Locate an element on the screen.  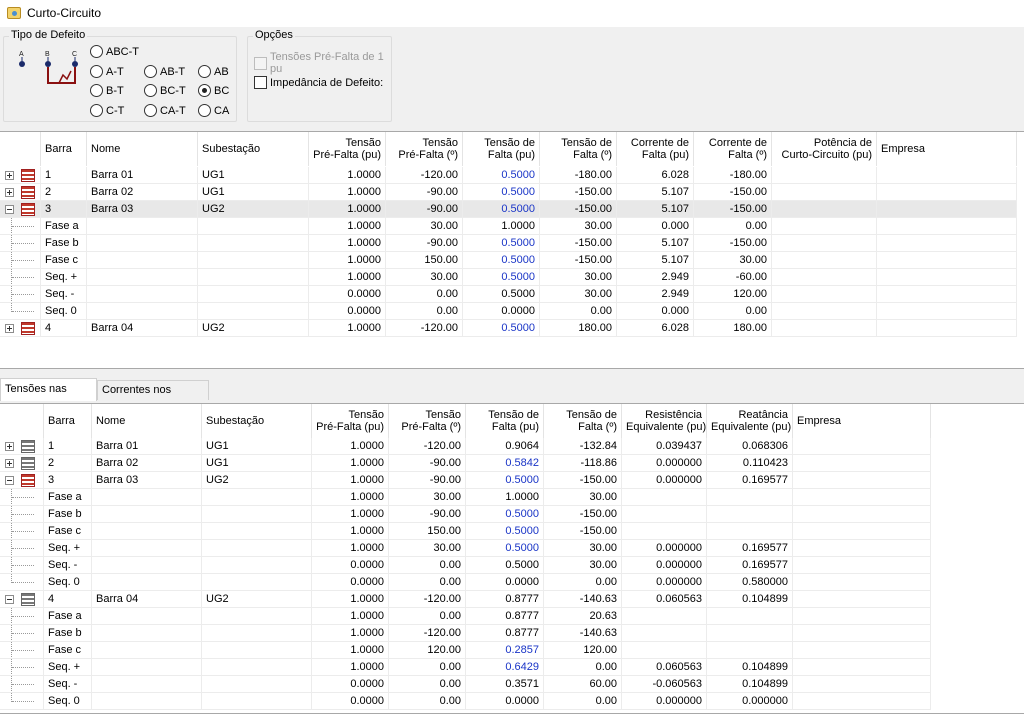
radio-c-t-circle is located at coordinates (96, 110).